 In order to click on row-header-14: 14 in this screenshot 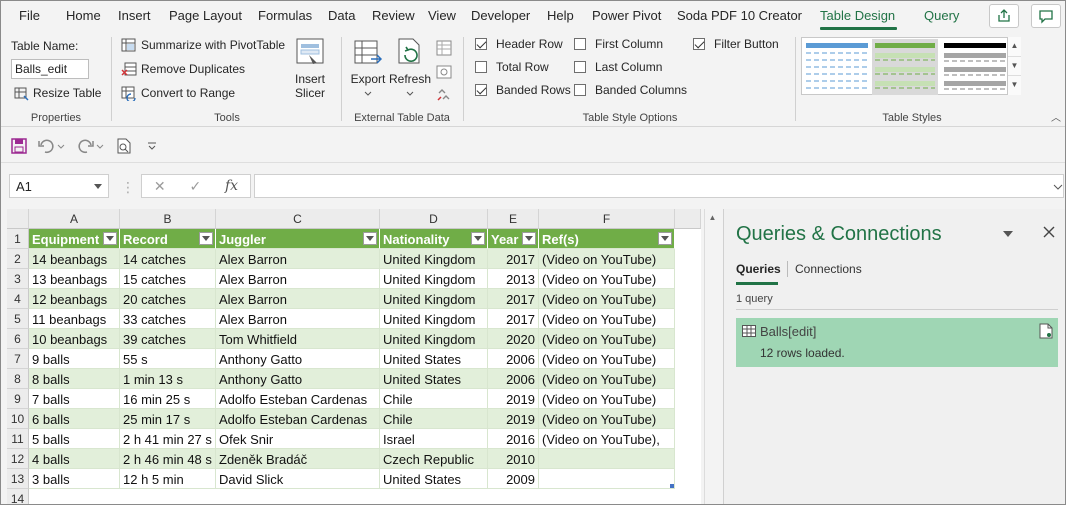, I will do `click(18, 496)`.